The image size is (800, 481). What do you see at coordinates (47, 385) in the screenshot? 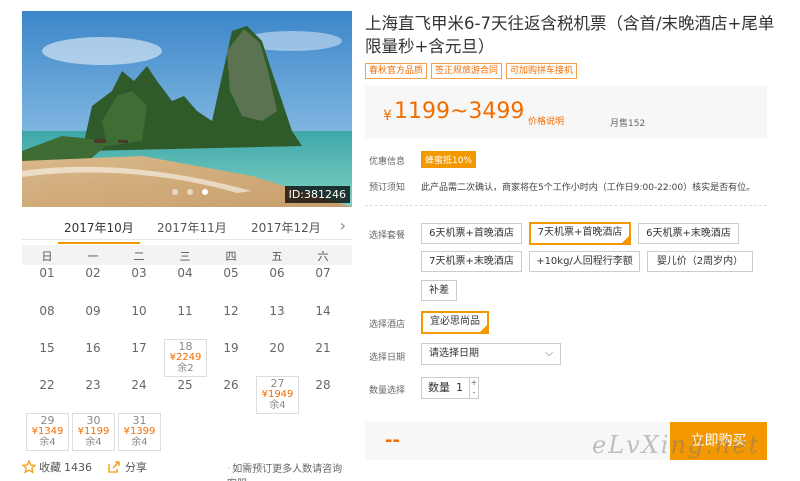
I see `calendar-day: 22` at bounding box center [47, 385].